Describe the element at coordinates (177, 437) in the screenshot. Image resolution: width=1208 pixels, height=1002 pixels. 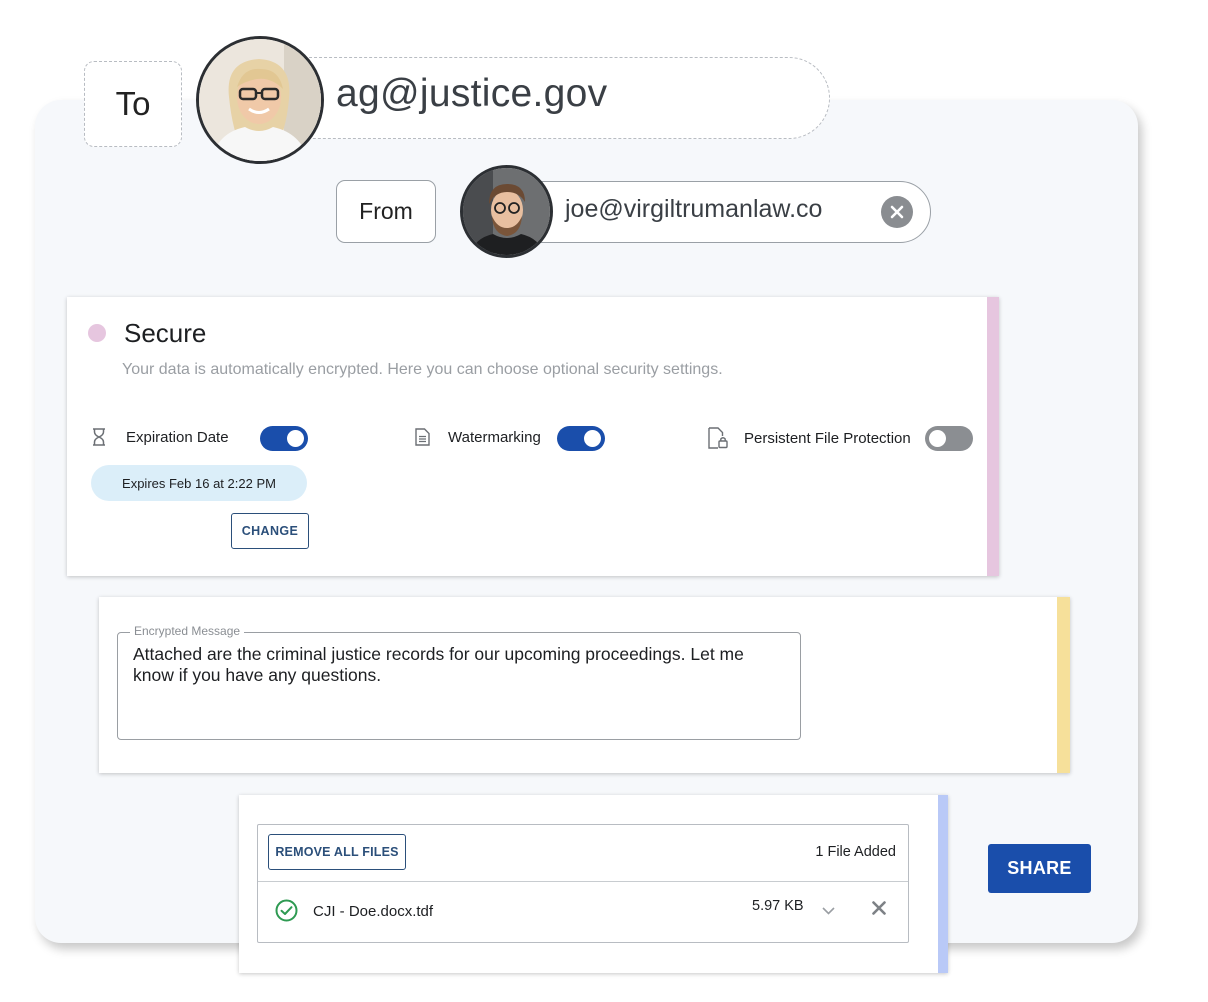
I see `option-label: Expiration Date` at that location.